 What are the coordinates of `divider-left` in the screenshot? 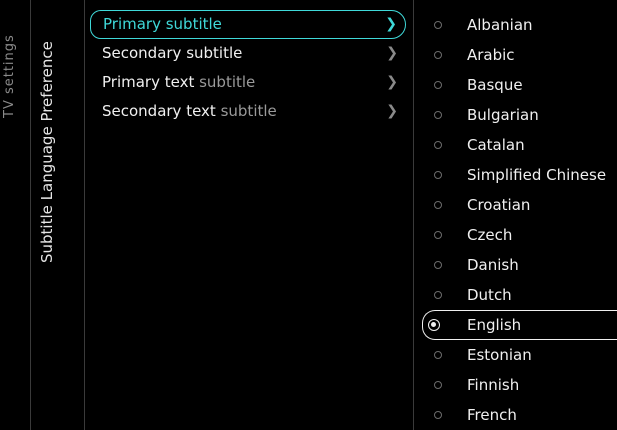 It's located at (30, 215).